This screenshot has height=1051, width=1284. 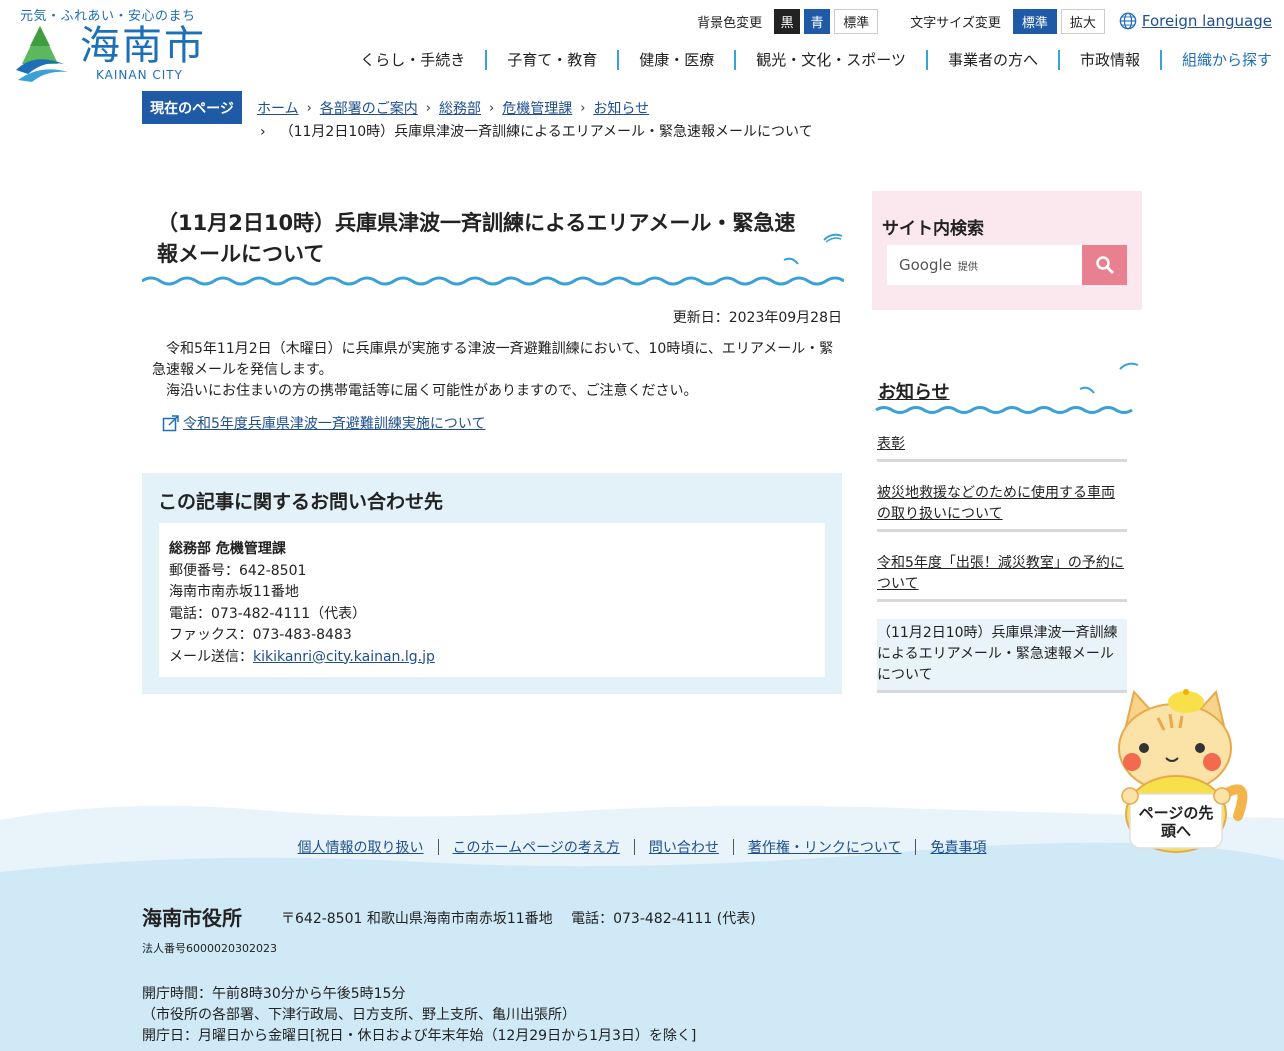 I want to click on globe-icon, so click(x=1128, y=21).